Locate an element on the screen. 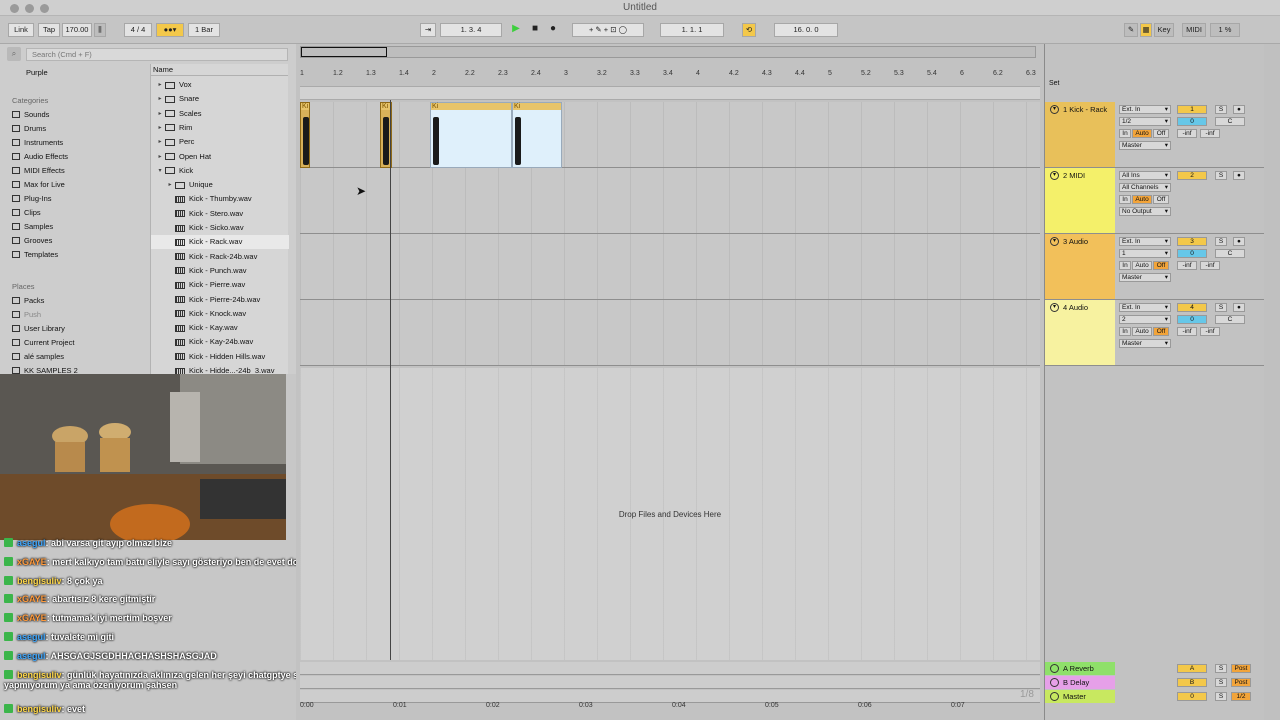 The height and width of the screenshot is (720, 1280). file-item: ▸ Perc is located at coordinates (220, 142).